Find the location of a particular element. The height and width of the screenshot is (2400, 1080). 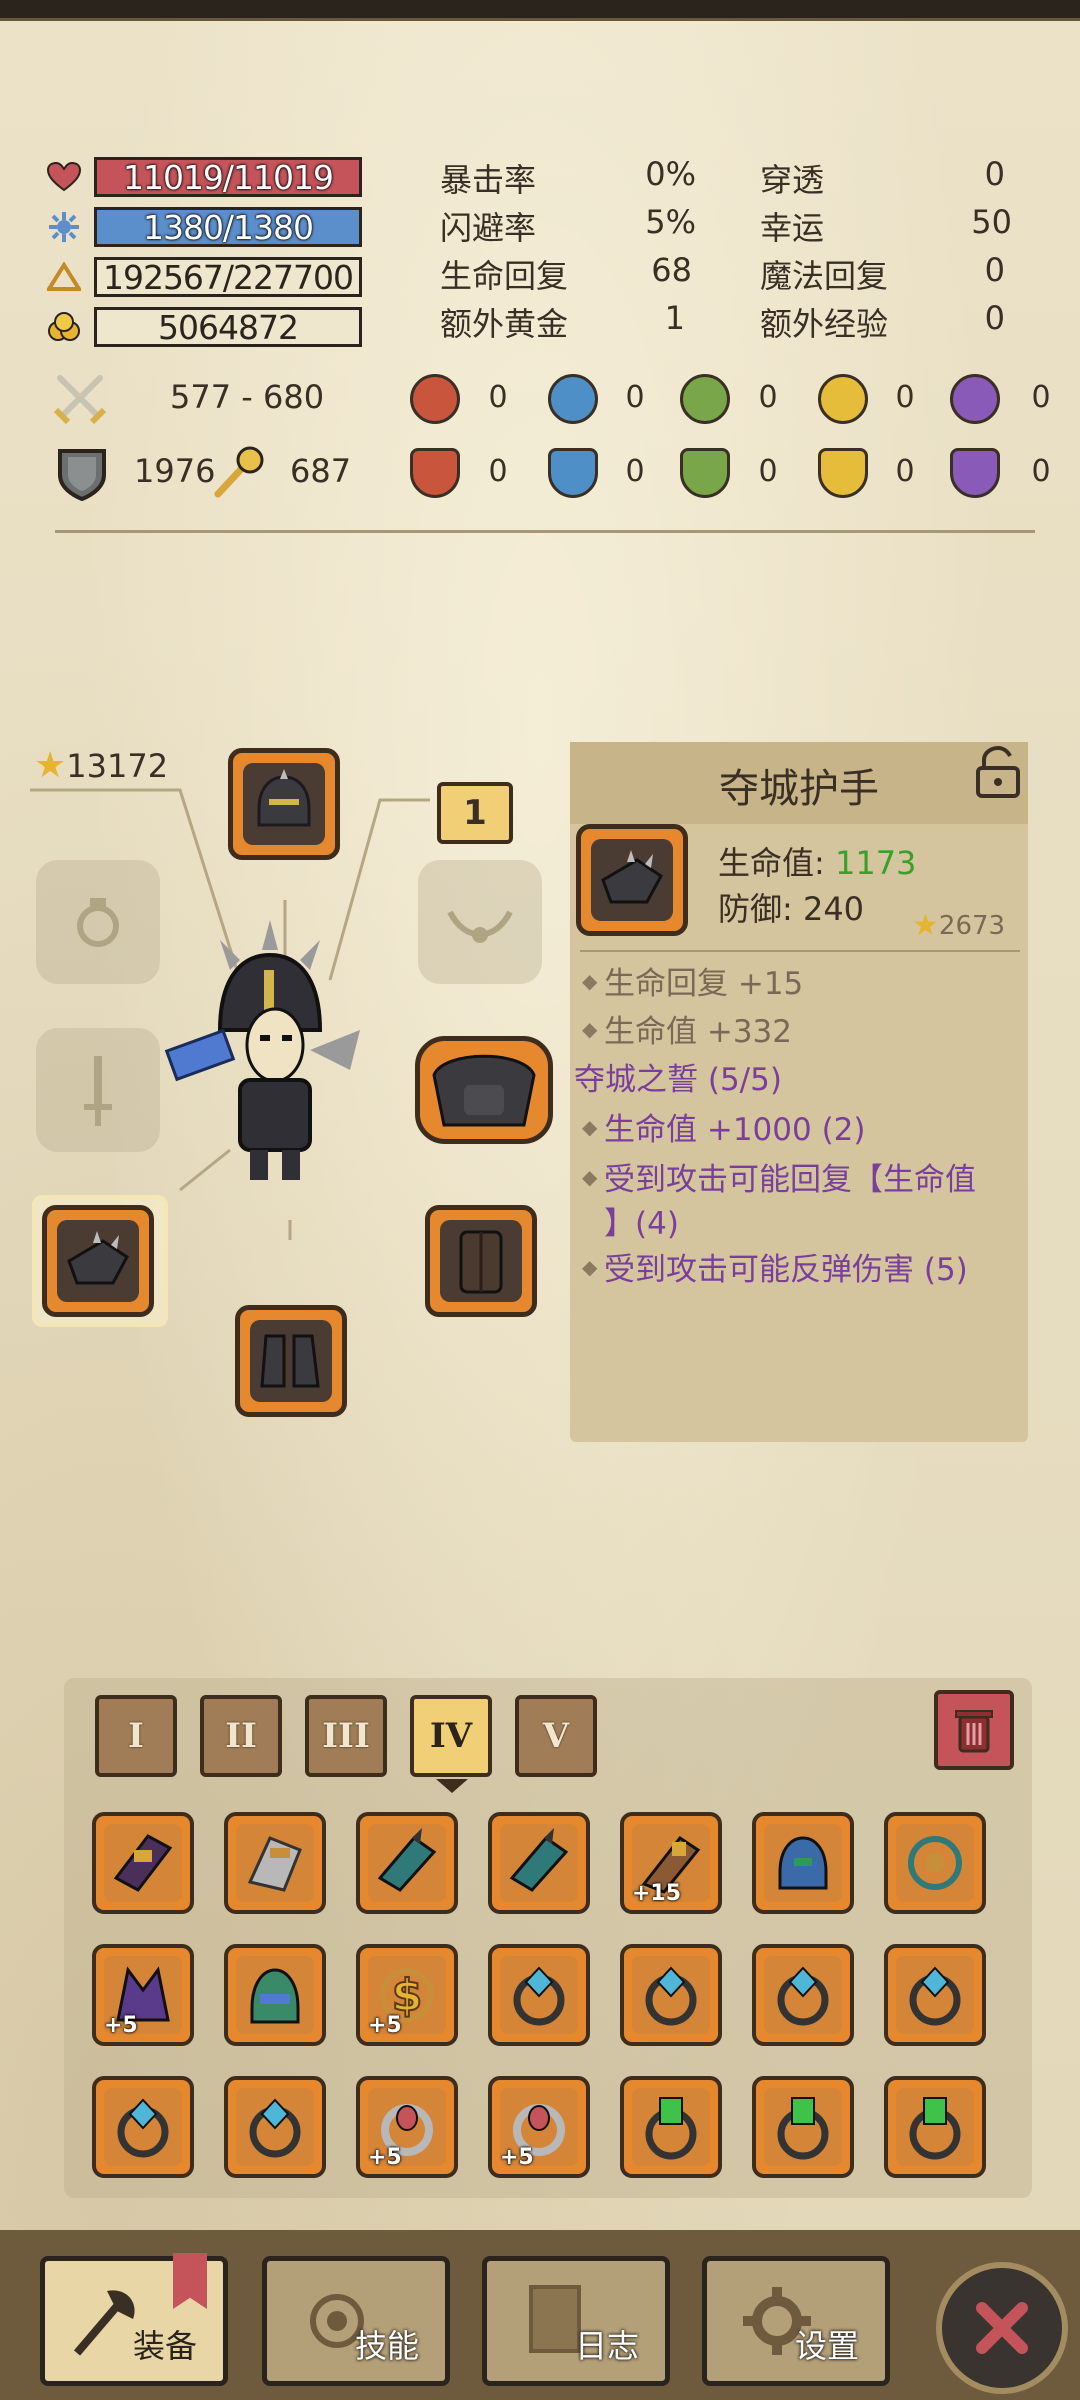

light-attack-value: 0 is located at coordinates (905, 397).